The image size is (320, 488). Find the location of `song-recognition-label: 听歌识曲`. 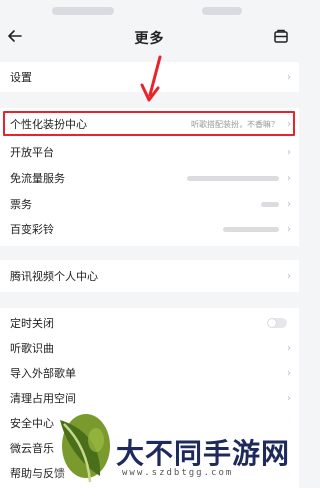

song-recognition-label: 听歌识曲 is located at coordinates (32, 348).